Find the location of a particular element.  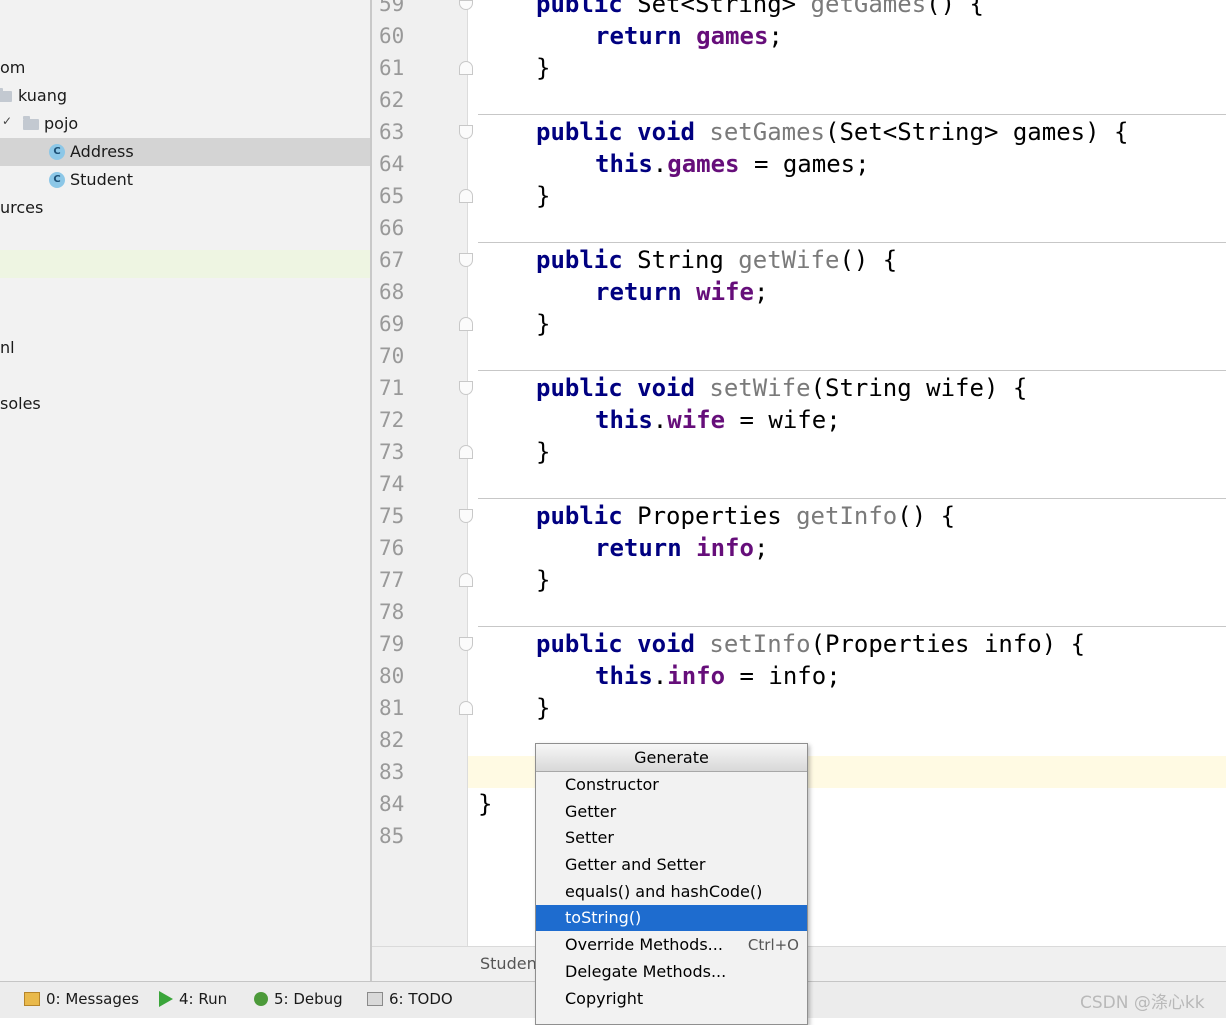

code-line-69: } is located at coordinates (543, 324).